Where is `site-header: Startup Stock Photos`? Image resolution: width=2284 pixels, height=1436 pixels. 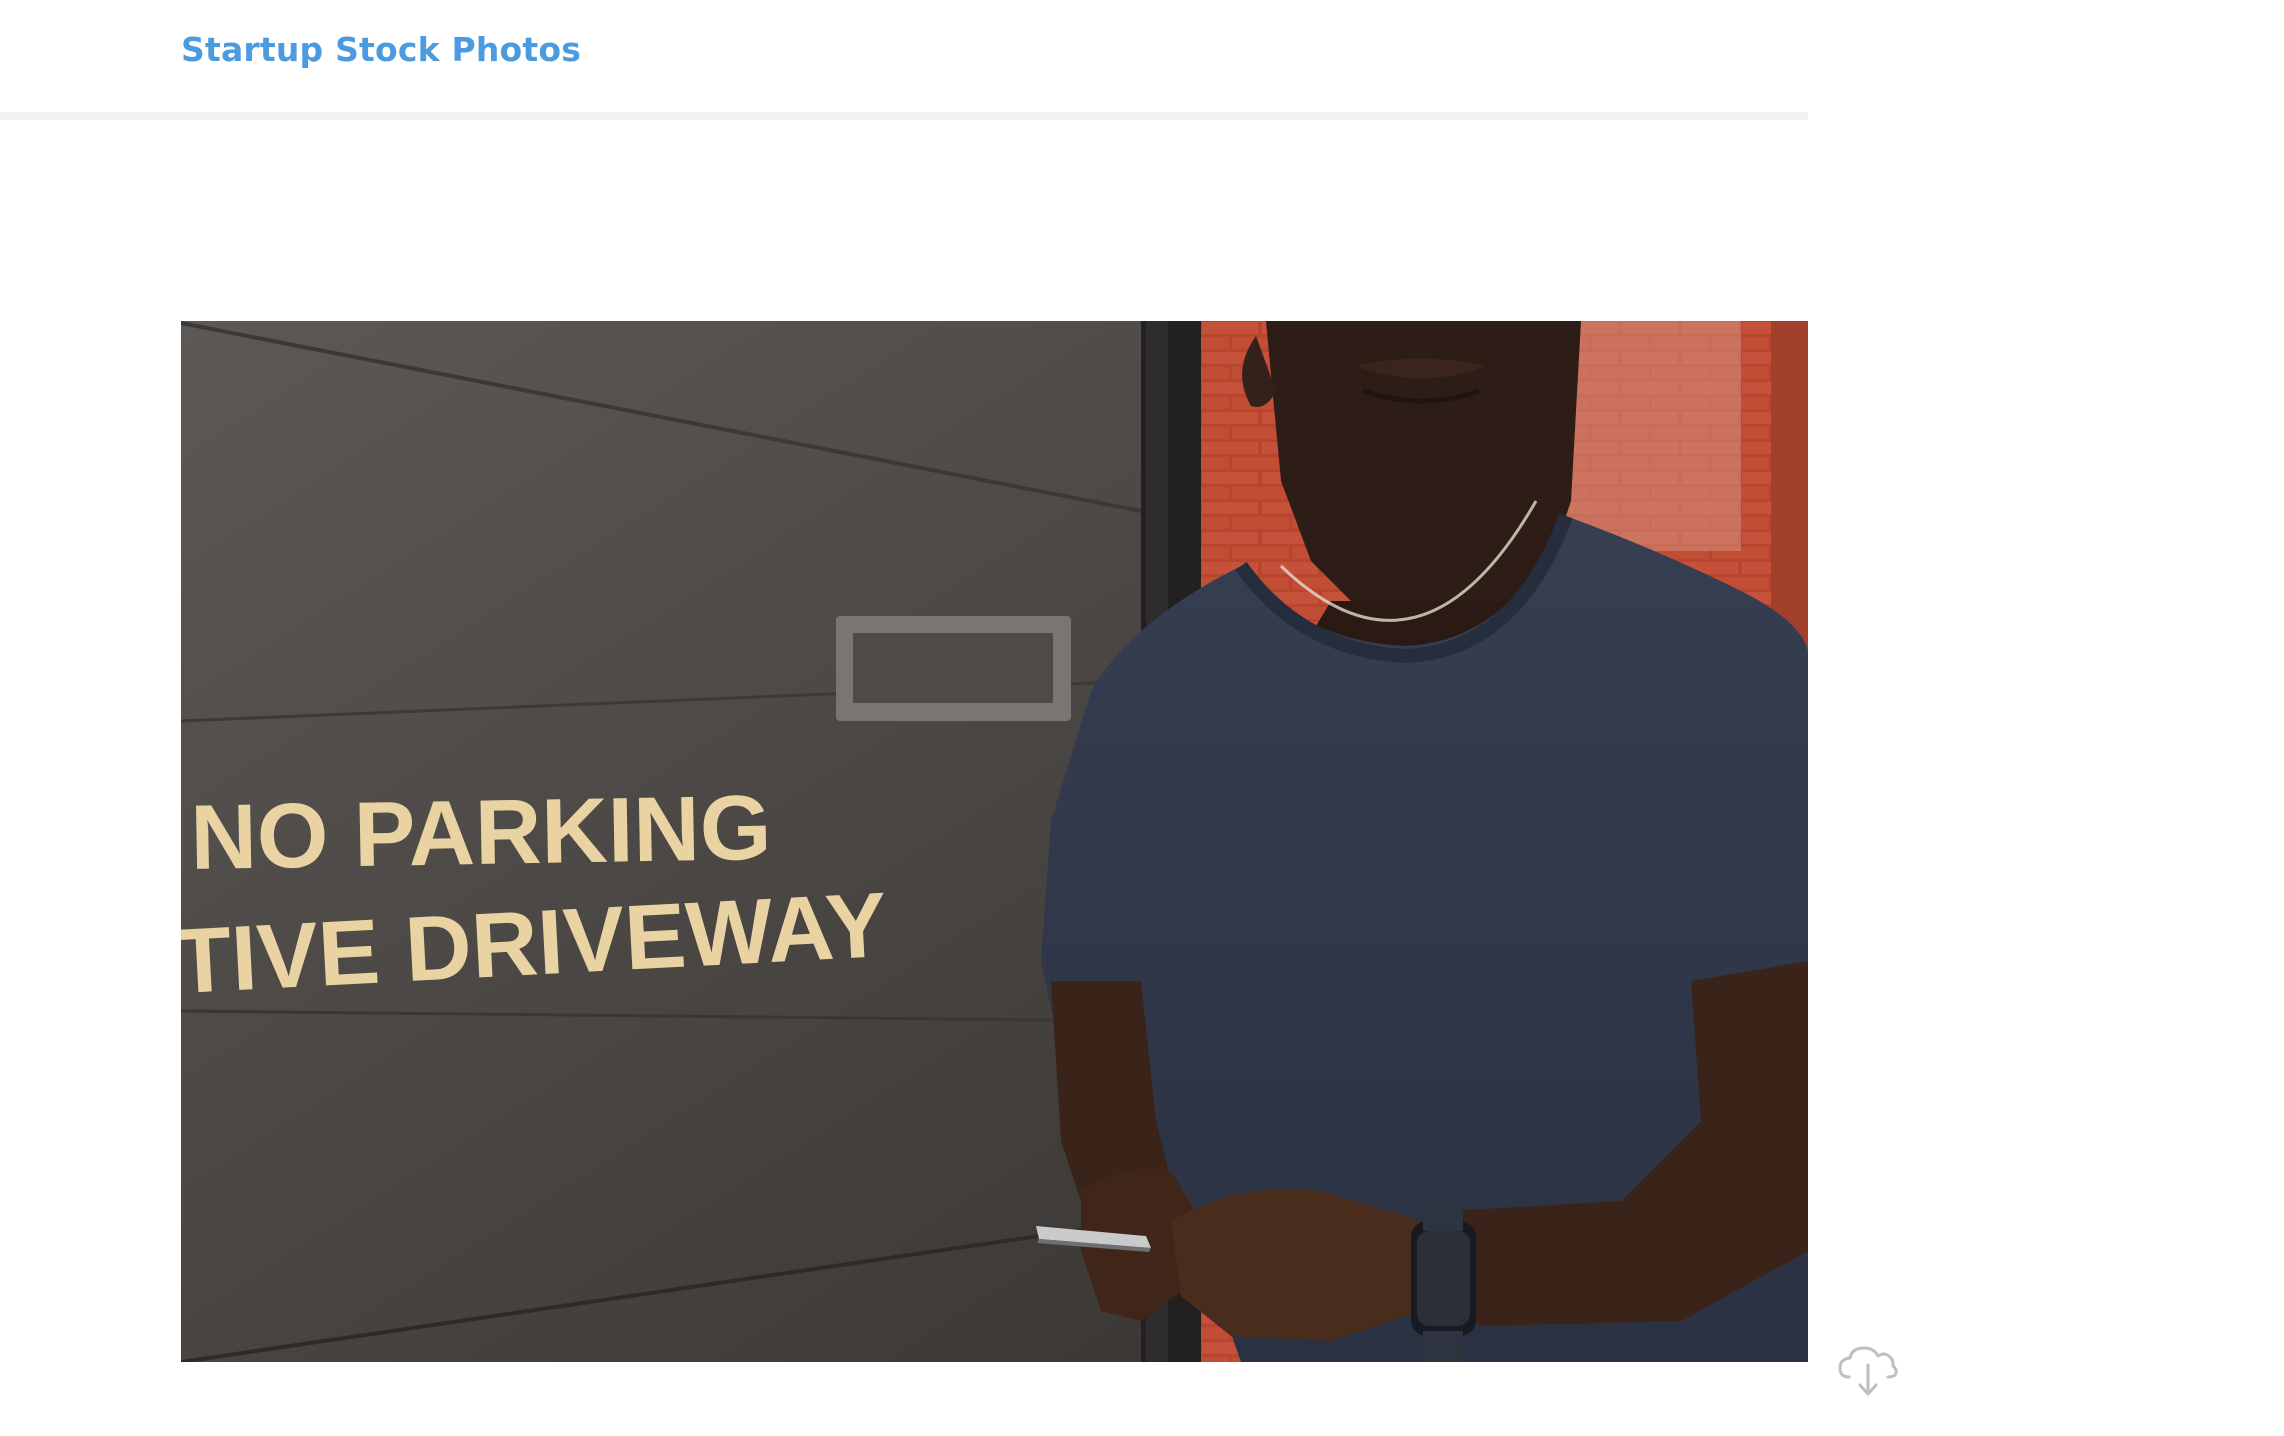 site-header: Startup Stock Photos is located at coordinates (904, 56).